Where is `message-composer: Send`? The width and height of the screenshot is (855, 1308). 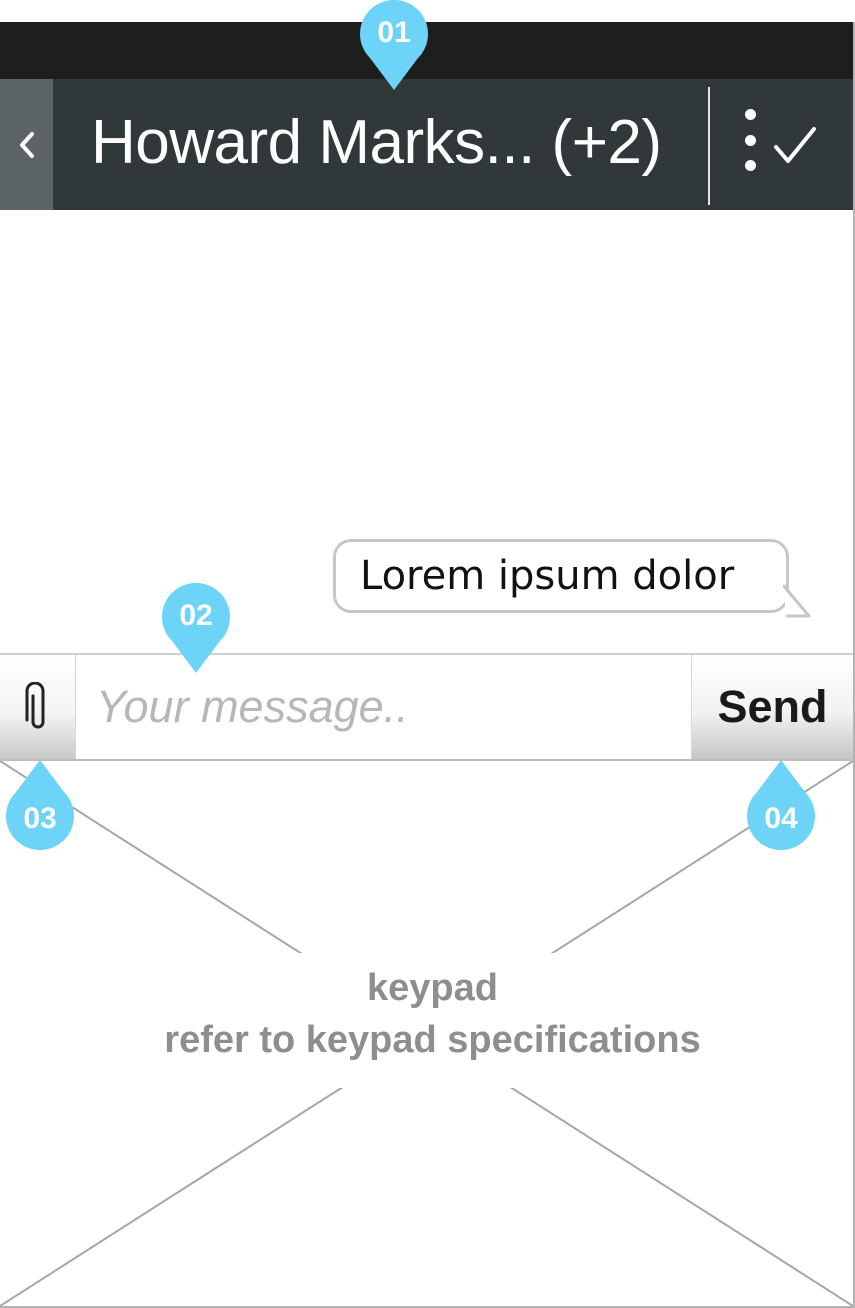 message-composer: Send is located at coordinates (426, 707).